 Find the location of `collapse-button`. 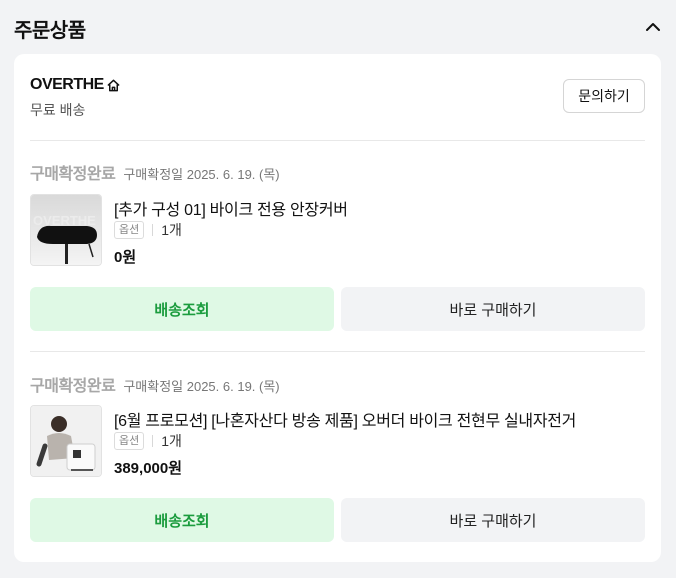

collapse-button is located at coordinates (653, 27).